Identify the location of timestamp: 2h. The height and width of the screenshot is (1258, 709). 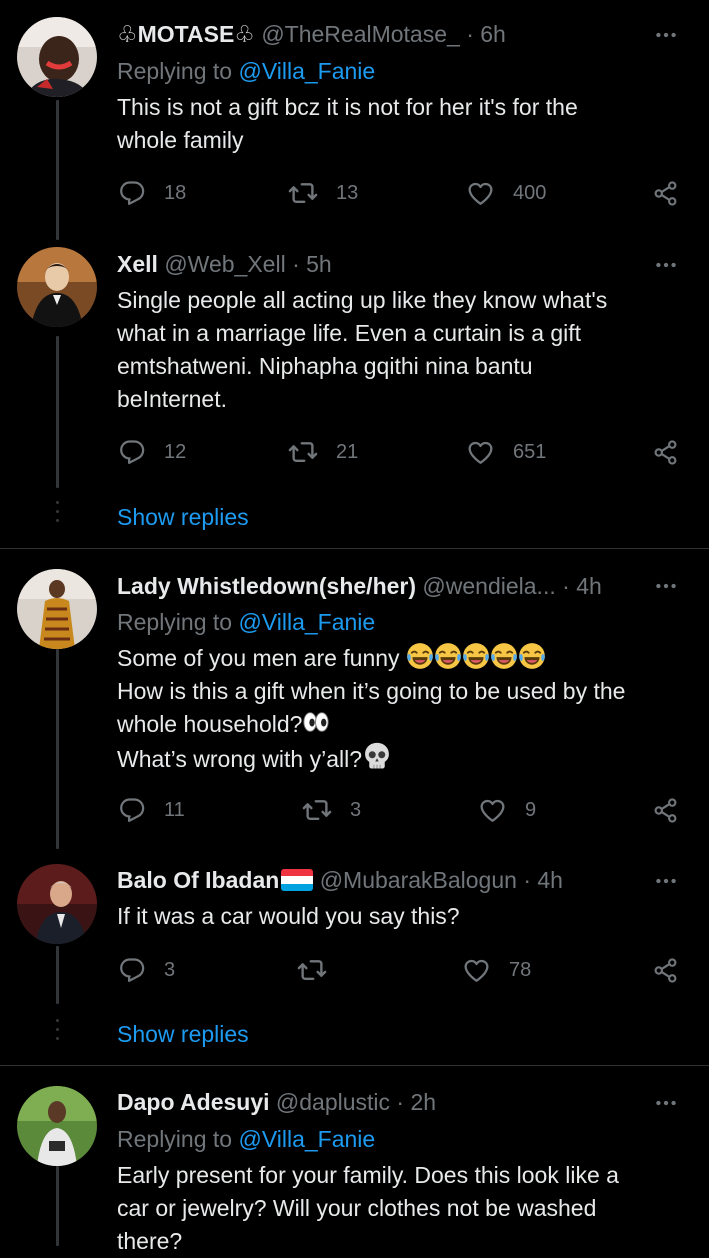
(423, 1102).